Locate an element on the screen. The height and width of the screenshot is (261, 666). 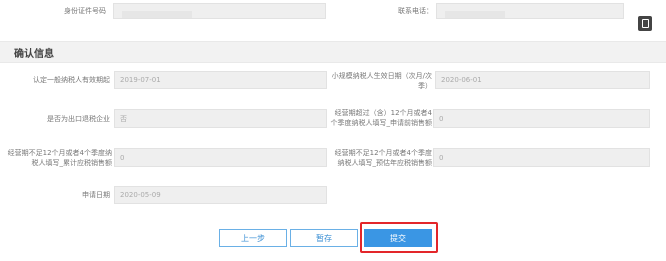
past12-label: 经营期超过（含）12个月或者4个季度纳税人填写_申请前销售额 is located at coordinates (381, 118).